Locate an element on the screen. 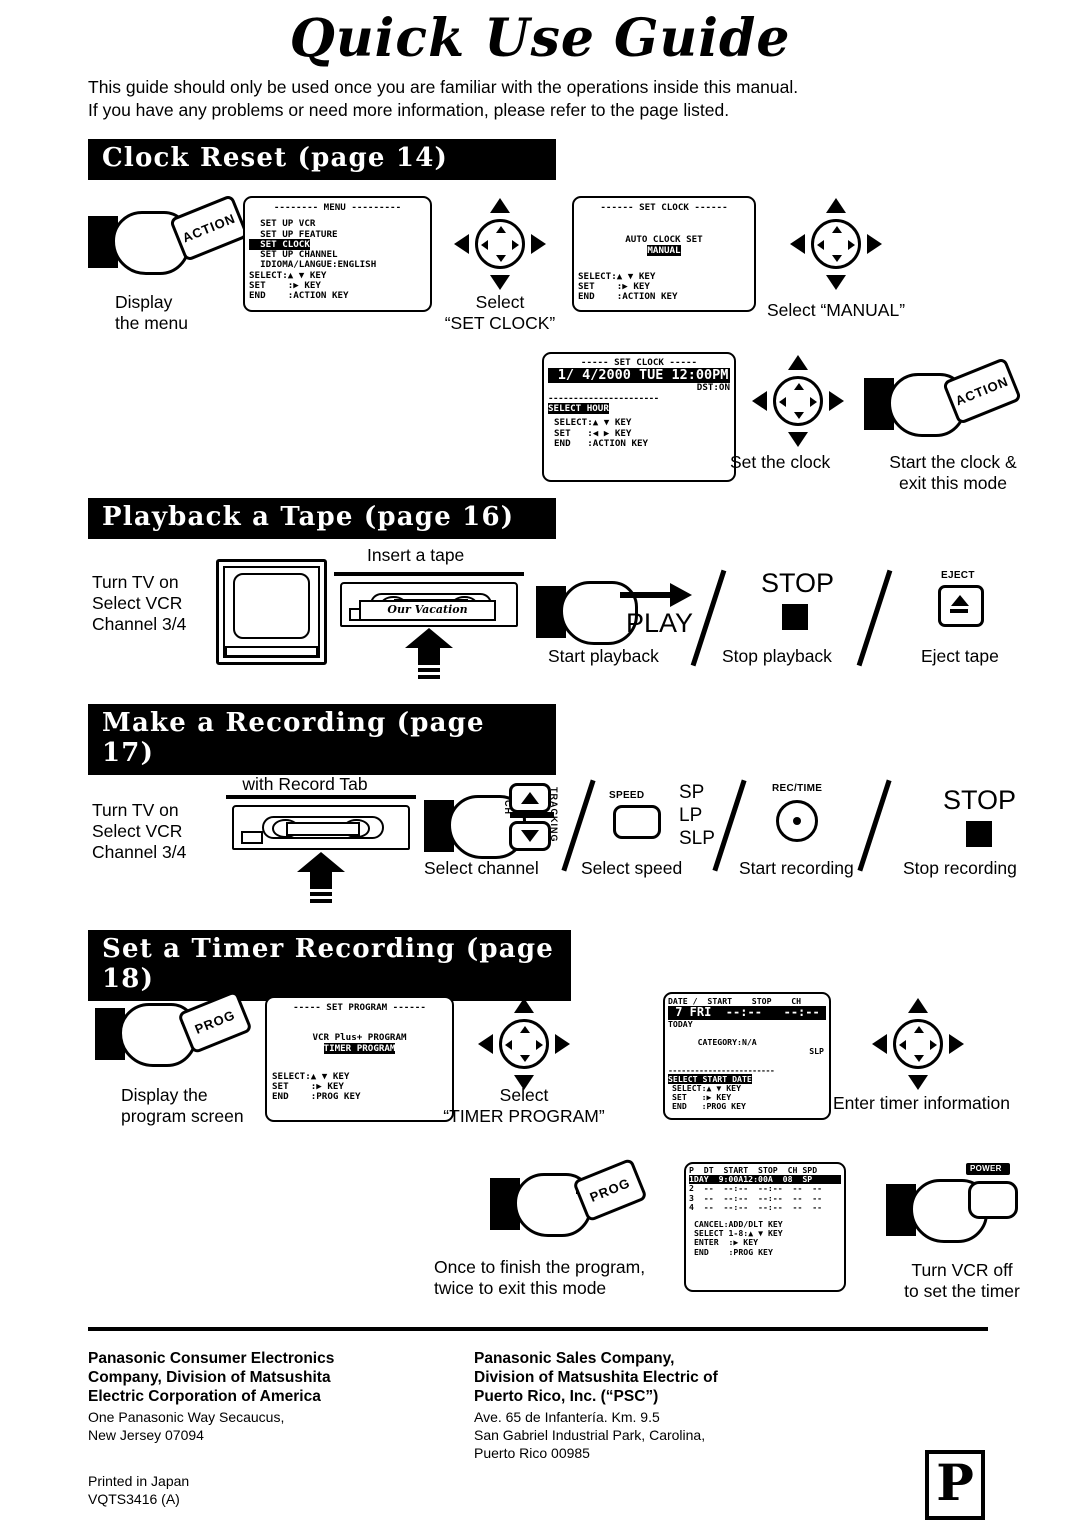 This screenshot has height=1533, width=1080. caption-recording-tv-line3: Channel 3/4 is located at coordinates (139, 852).